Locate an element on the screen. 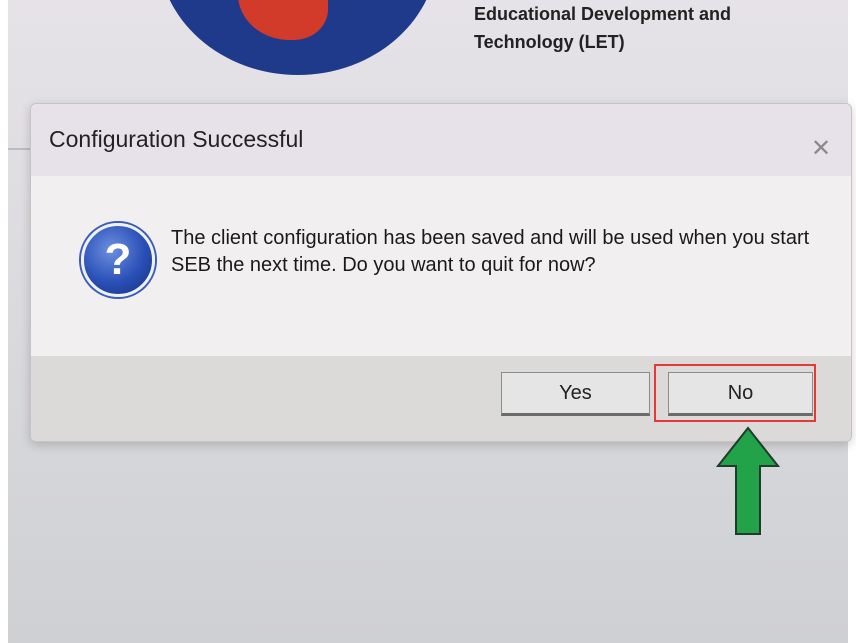 The height and width of the screenshot is (643, 856). question-icon: ? is located at coordinates (118, 260).